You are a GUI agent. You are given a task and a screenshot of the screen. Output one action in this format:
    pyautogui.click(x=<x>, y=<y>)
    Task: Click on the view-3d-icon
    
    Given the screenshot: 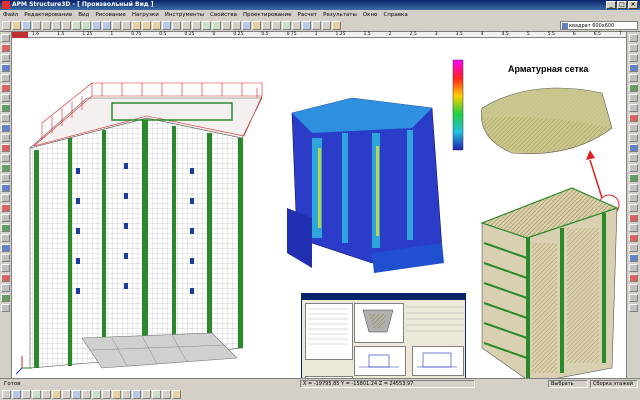 What is the action you would take?
    pyautogui.click(x=633, y=68)
    